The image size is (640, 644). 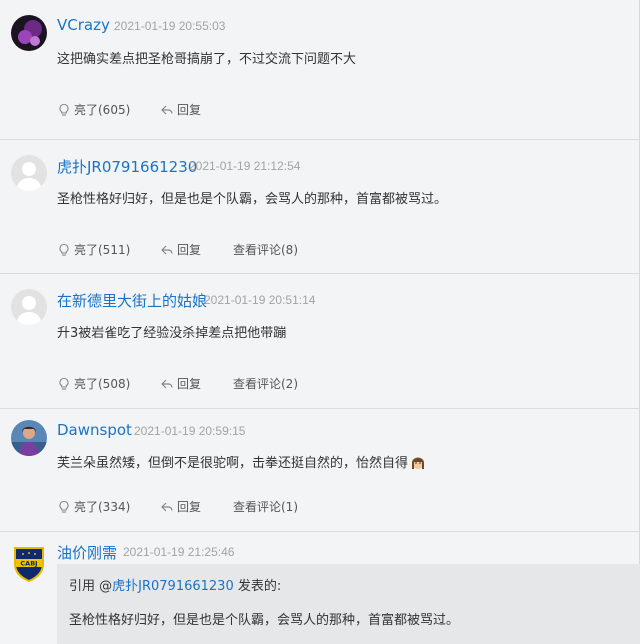 I want to click on badge-text: CABJ, so click(x=28, y=564).